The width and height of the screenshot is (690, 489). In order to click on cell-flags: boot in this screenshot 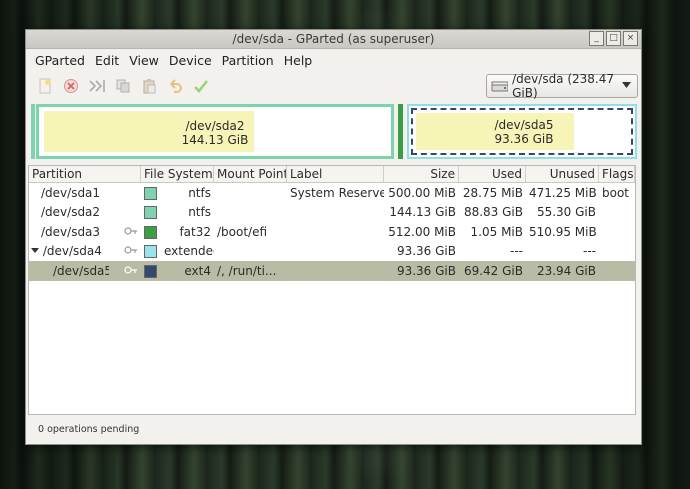, I will do `click(616, 192)`.